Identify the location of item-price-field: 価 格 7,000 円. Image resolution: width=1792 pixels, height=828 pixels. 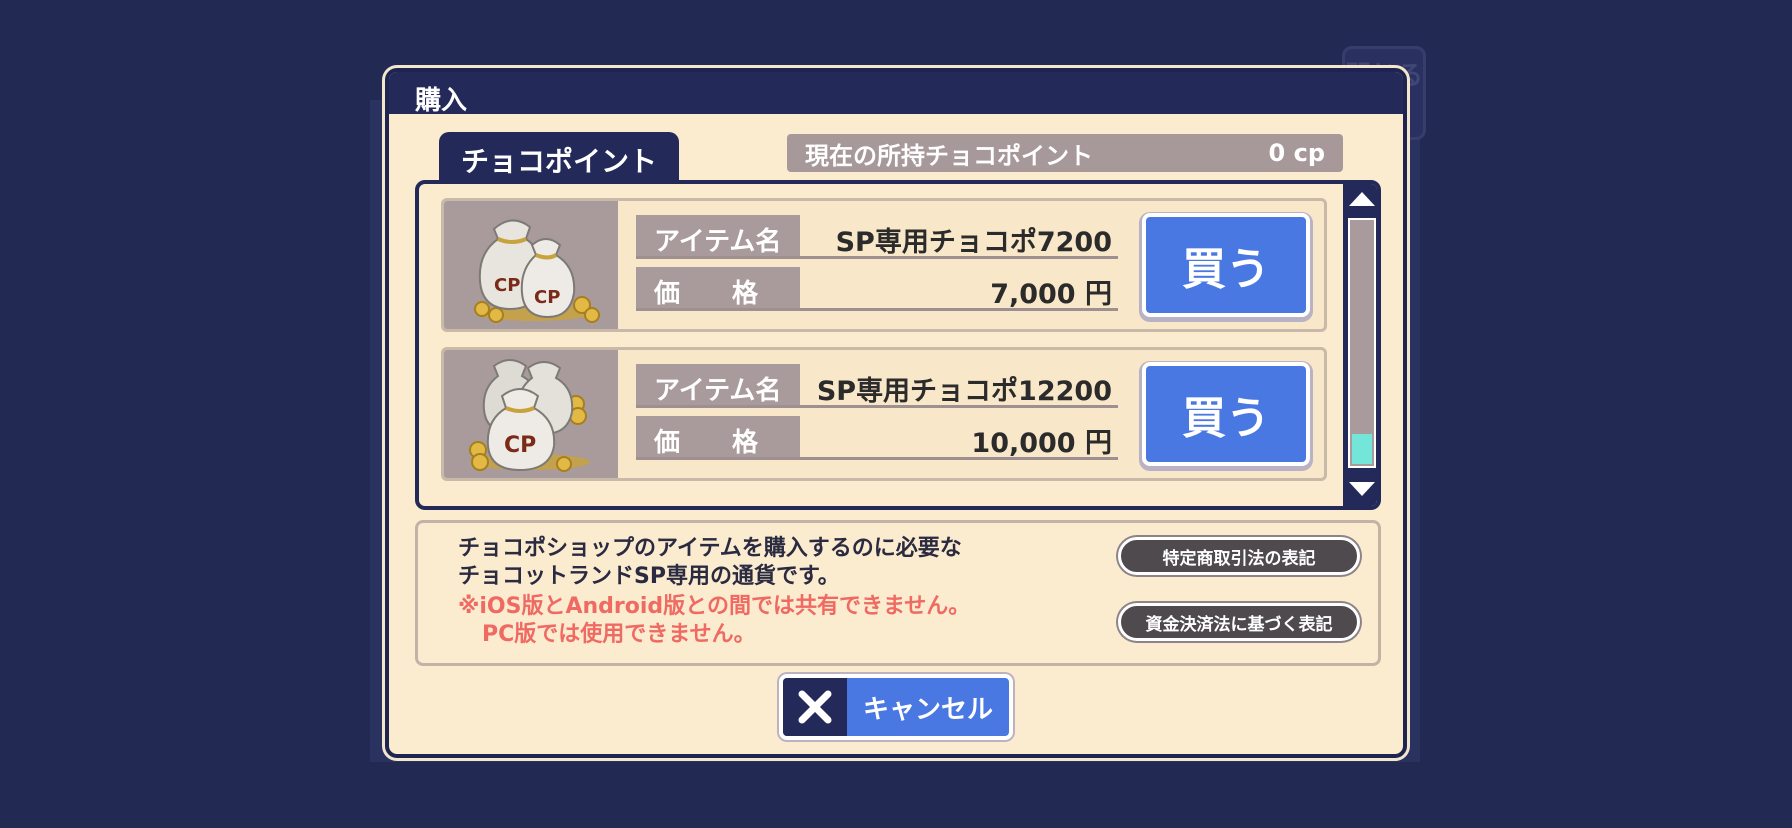
(877, 289).